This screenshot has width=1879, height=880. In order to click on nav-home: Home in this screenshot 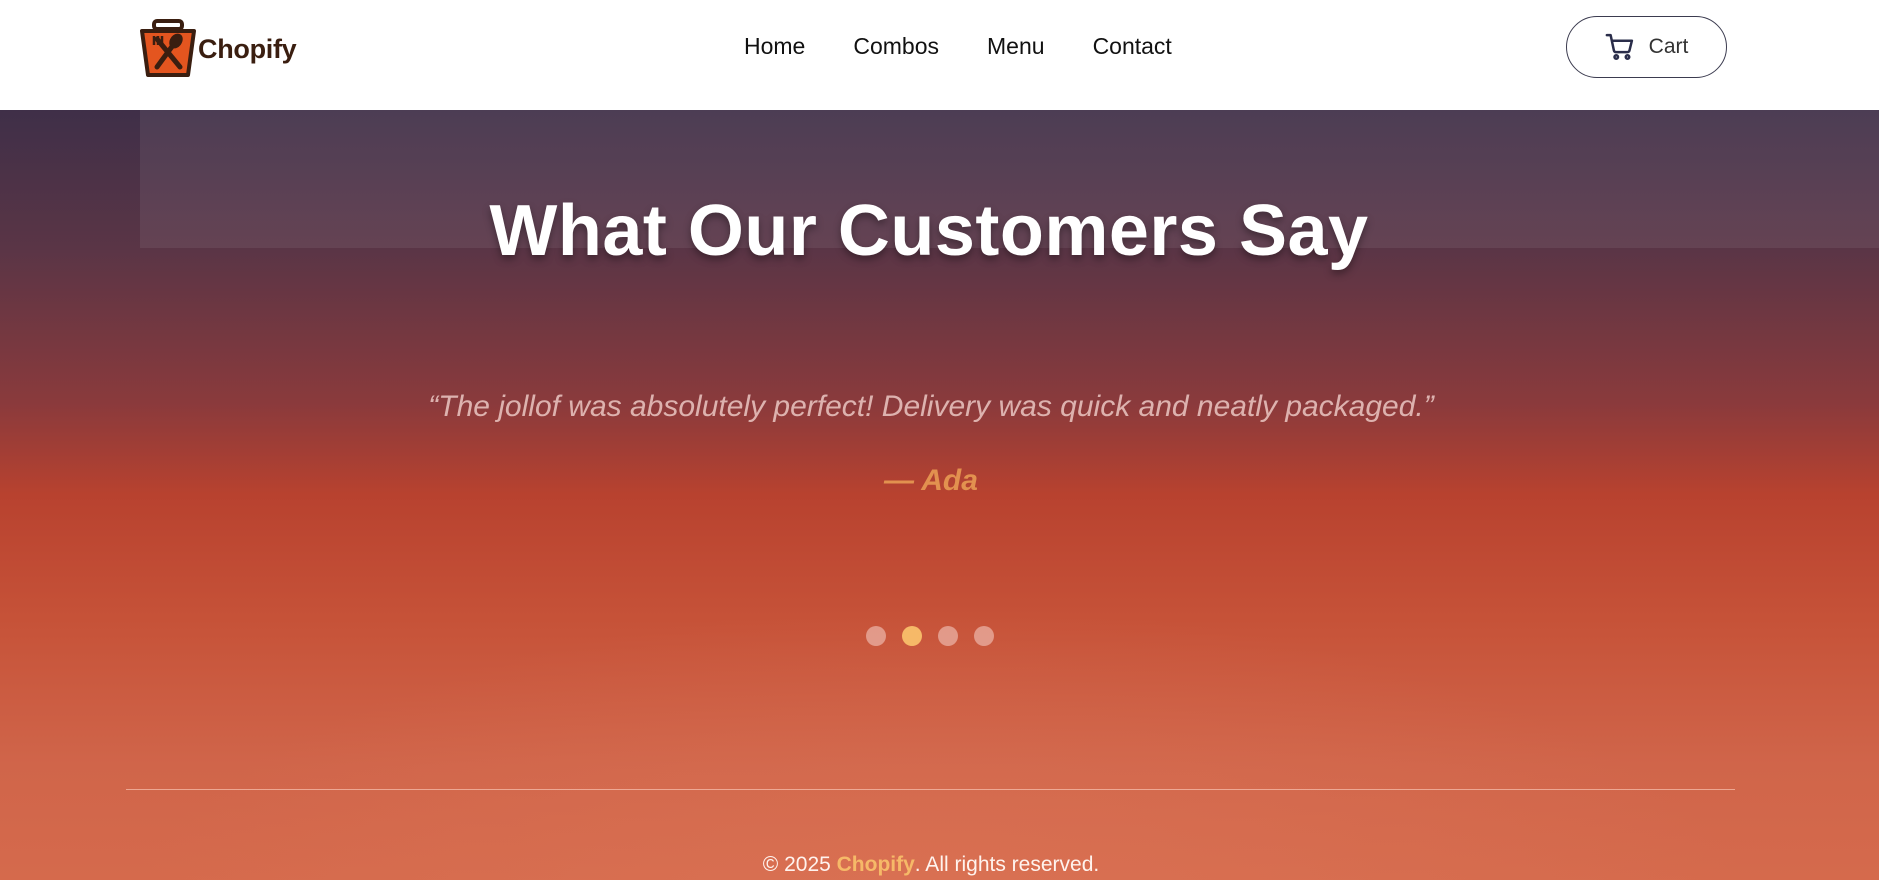, I will do `click(774, 46)`.